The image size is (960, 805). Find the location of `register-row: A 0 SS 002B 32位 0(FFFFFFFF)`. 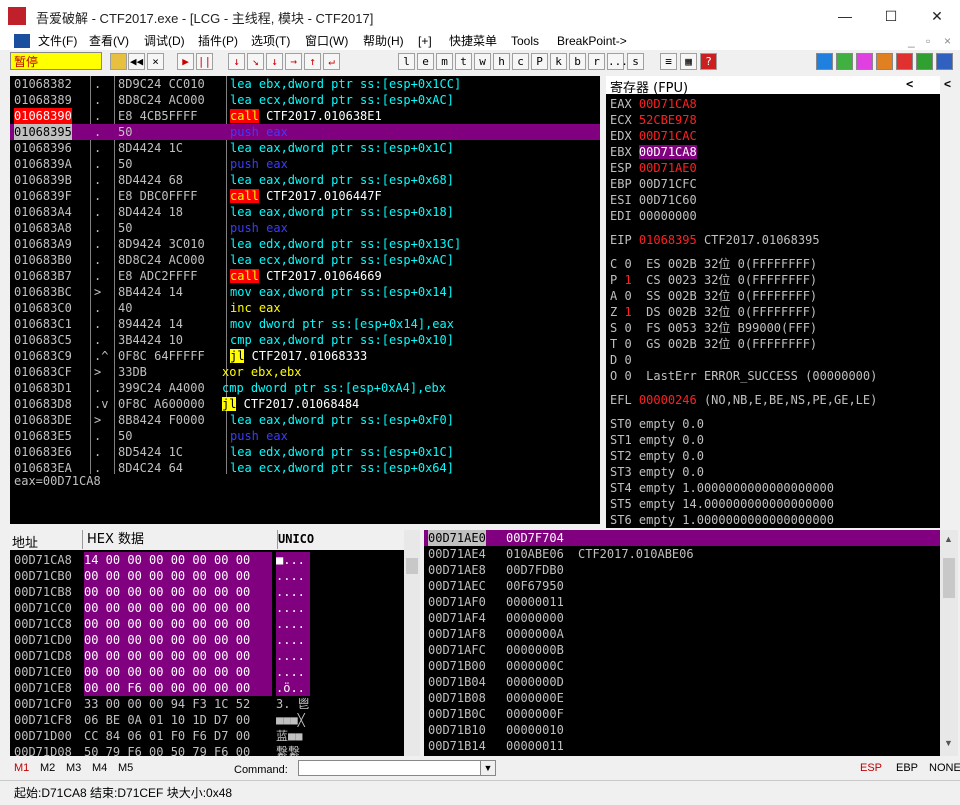

register-row: A 0 SS 002B 32位 0(FFFFFFFF) is located at coordinates (717, 296).